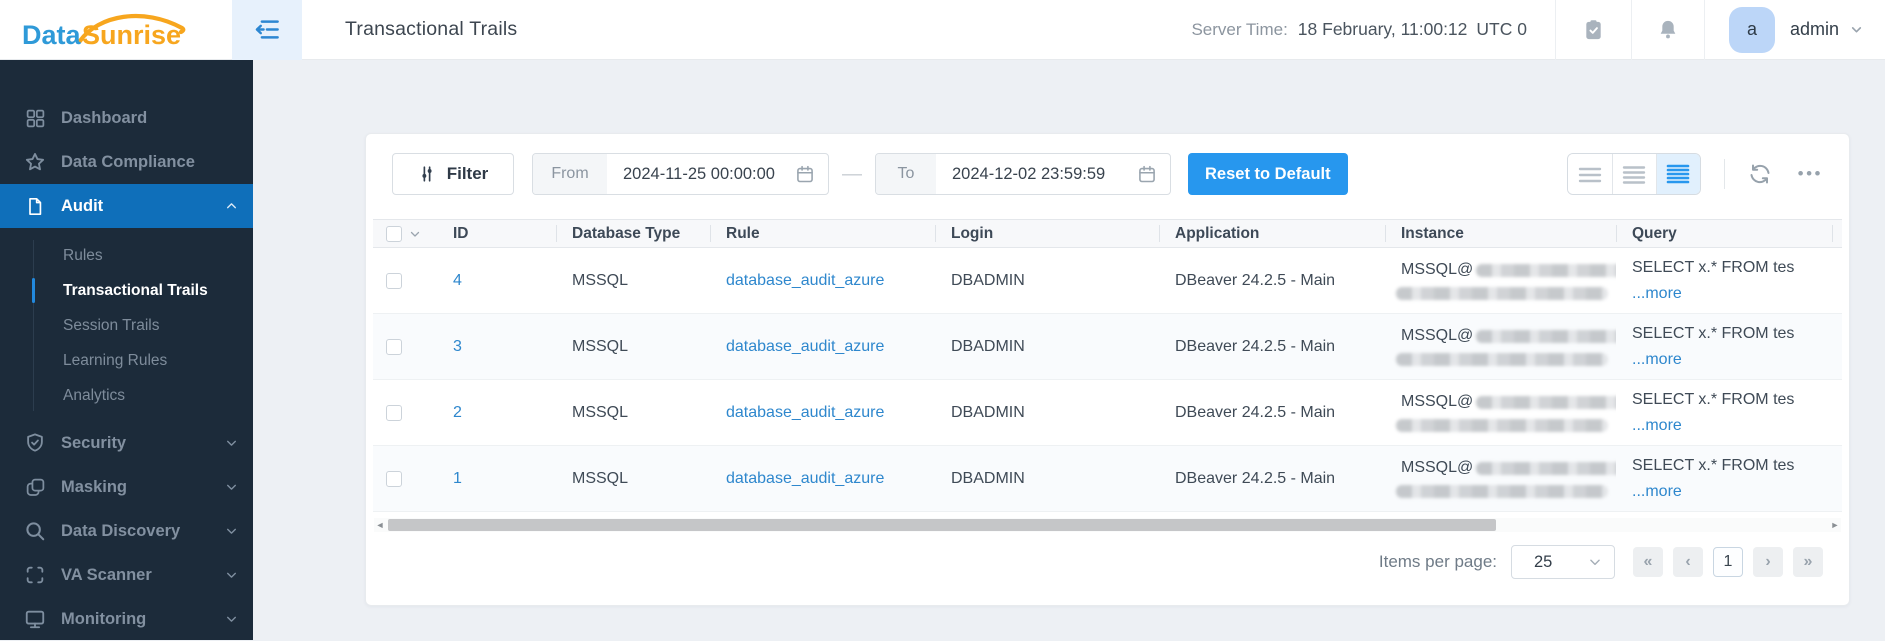  I want to click on horizontal-scrollbar: ◄ ►, so click(1107, 525).